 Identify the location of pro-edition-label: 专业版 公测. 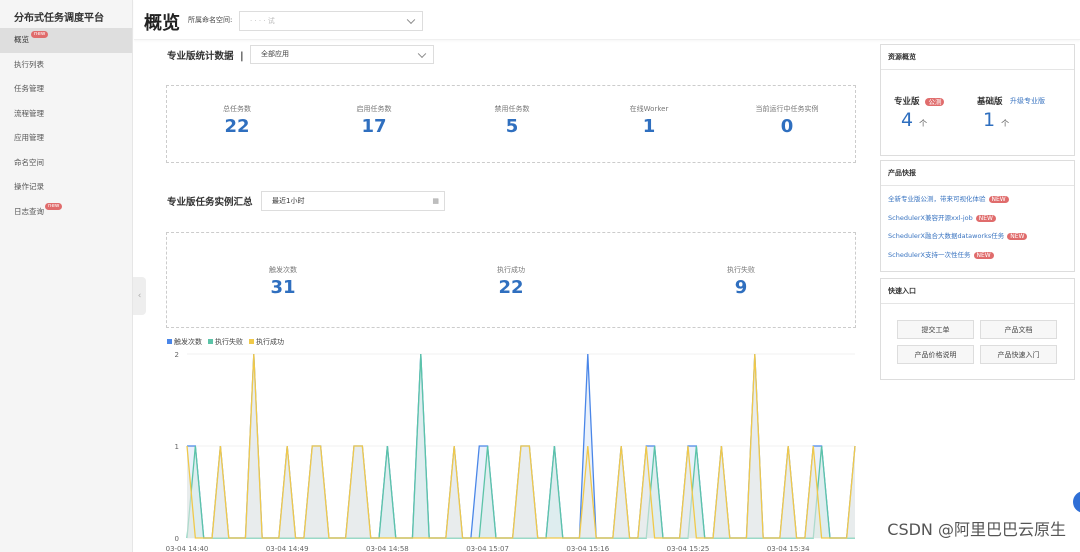
(919, 101).